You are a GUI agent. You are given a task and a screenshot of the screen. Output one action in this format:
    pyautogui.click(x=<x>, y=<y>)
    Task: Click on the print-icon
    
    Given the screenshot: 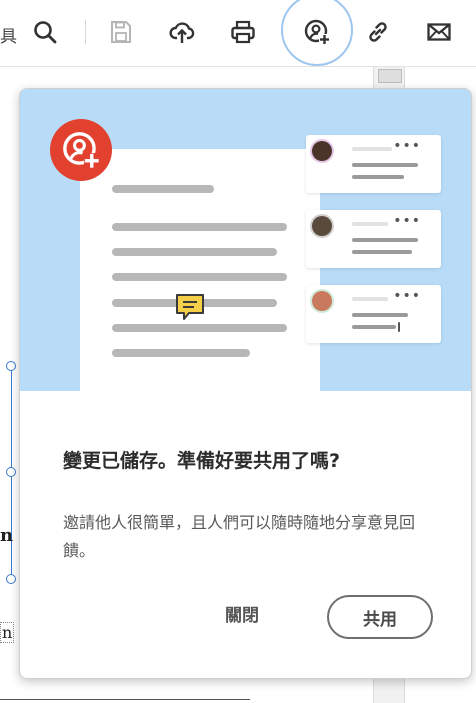 What is the action you would take?
    pyautogui.click(x=243, y=32)
    